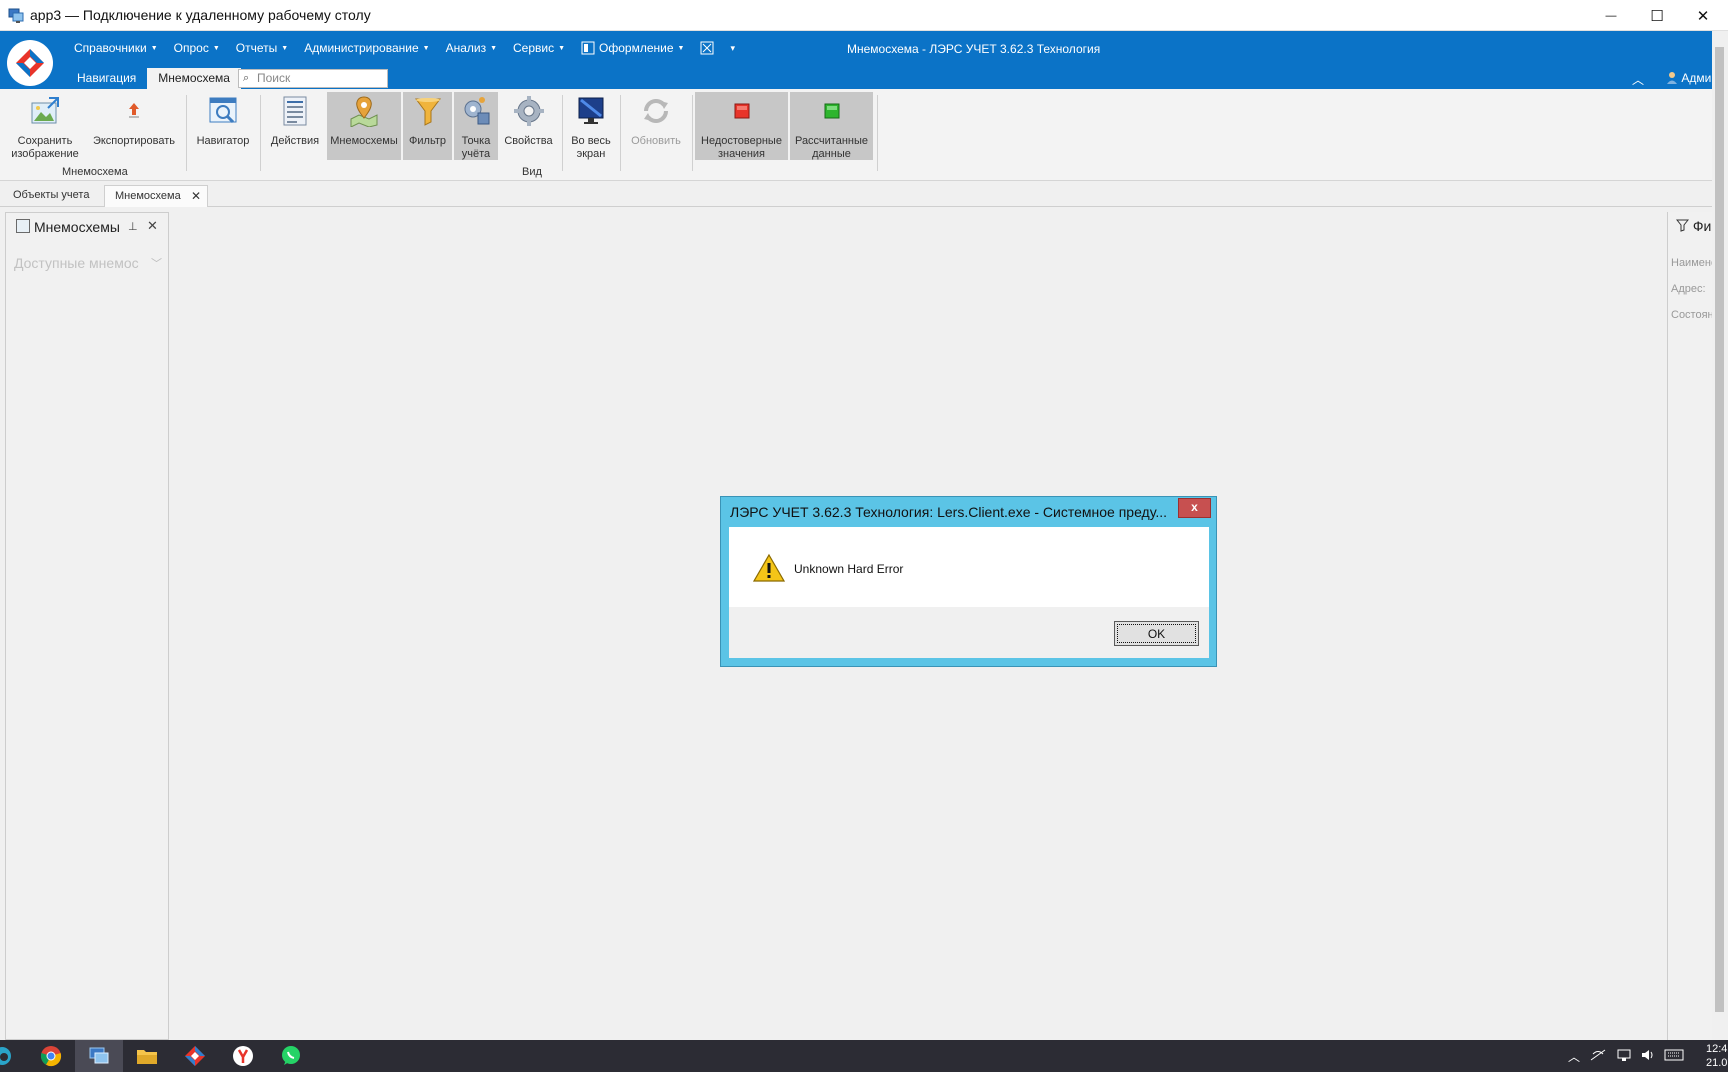 This screenshot has height=1072, width=1728. I want to click on close-icon: ✕, so click(1703, 16).